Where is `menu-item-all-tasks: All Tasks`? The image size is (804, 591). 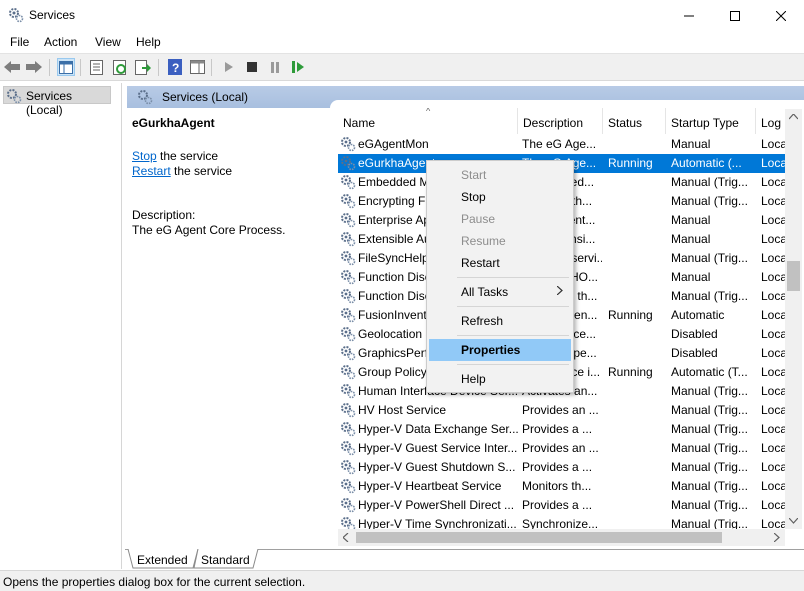
menu-item-all-tasks: All Tasks is located at coordinates (500, 292).